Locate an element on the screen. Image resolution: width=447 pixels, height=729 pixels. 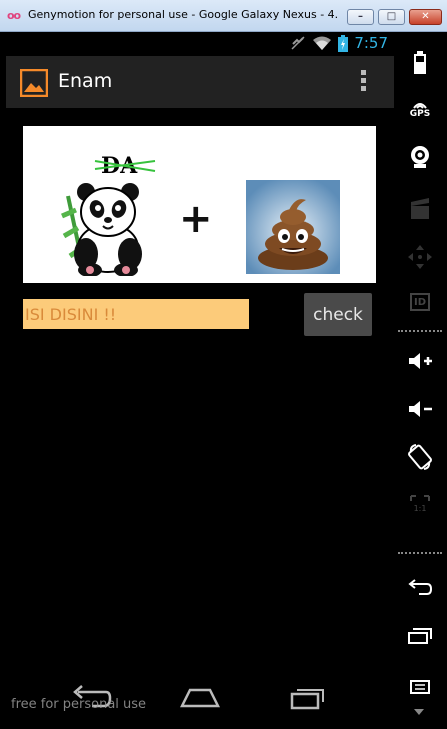
watermark-text: free for personal use is located at coordinates (79, 704).